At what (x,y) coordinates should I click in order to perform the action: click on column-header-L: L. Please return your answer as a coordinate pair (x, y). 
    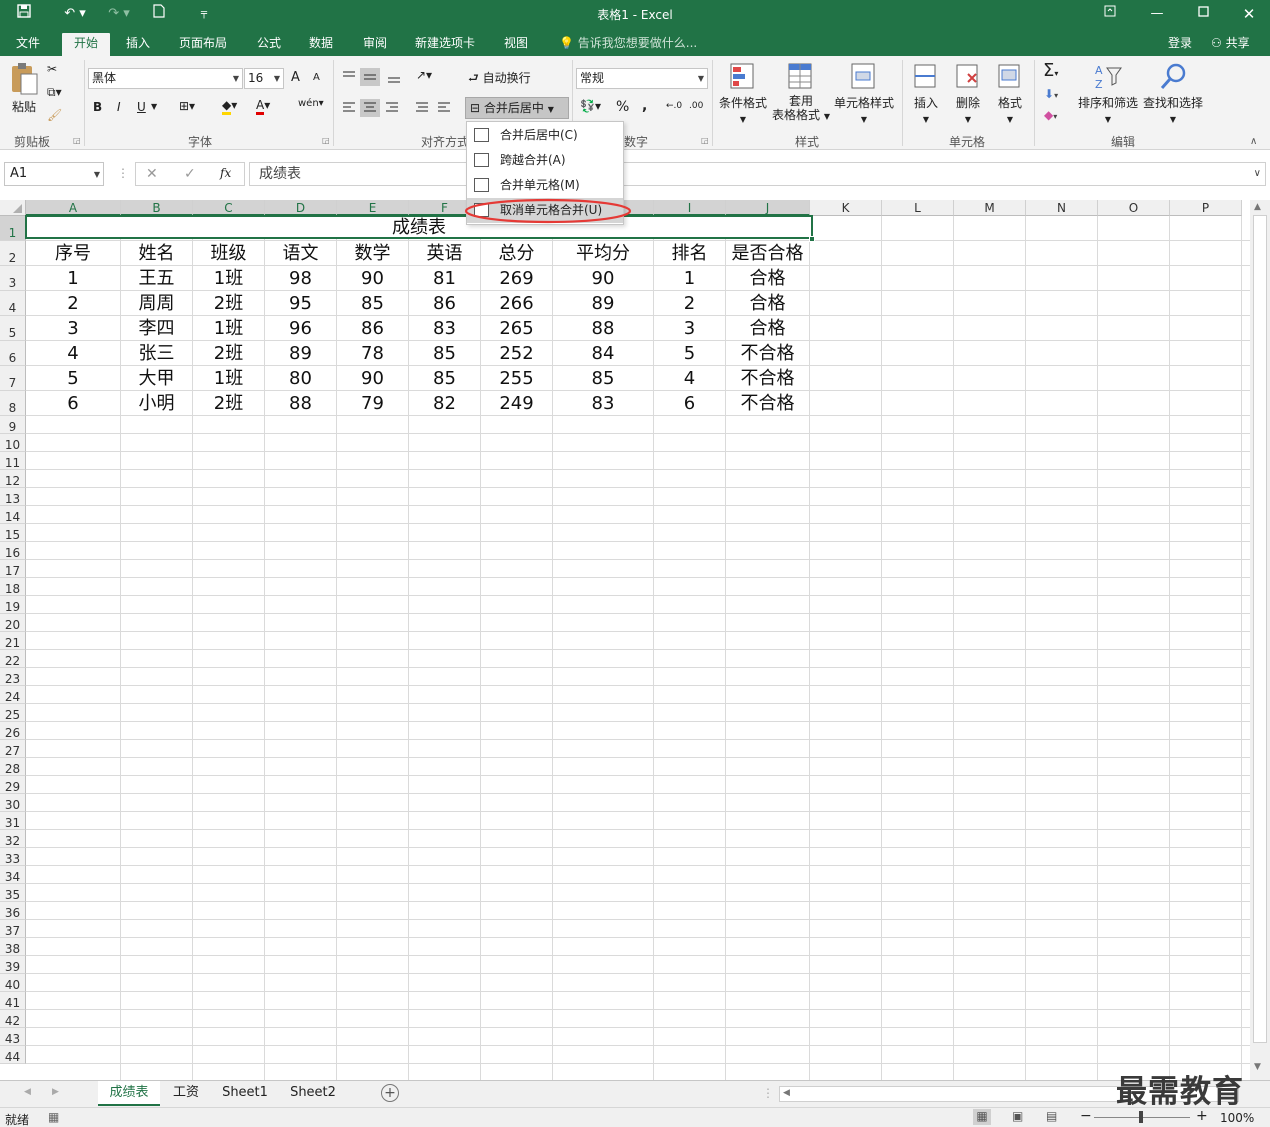
    Looking at the image, I should click on (918, 208).